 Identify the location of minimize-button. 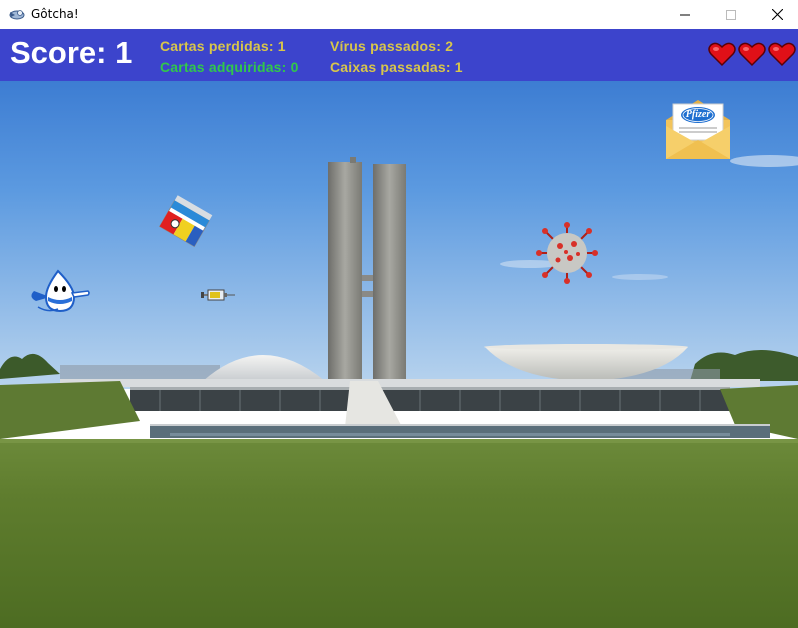
(685, 14).